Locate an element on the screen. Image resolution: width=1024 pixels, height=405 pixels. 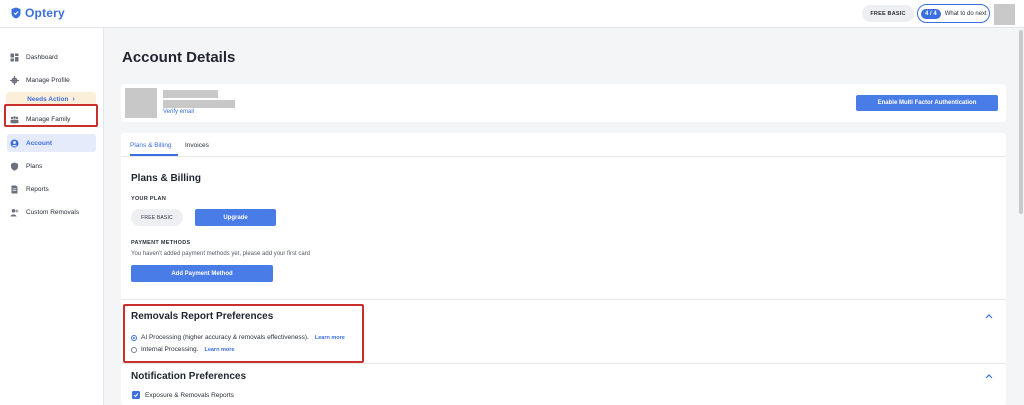
sidebar-item-manage-profile: Manage Profile is located at coordinates (54, 80).